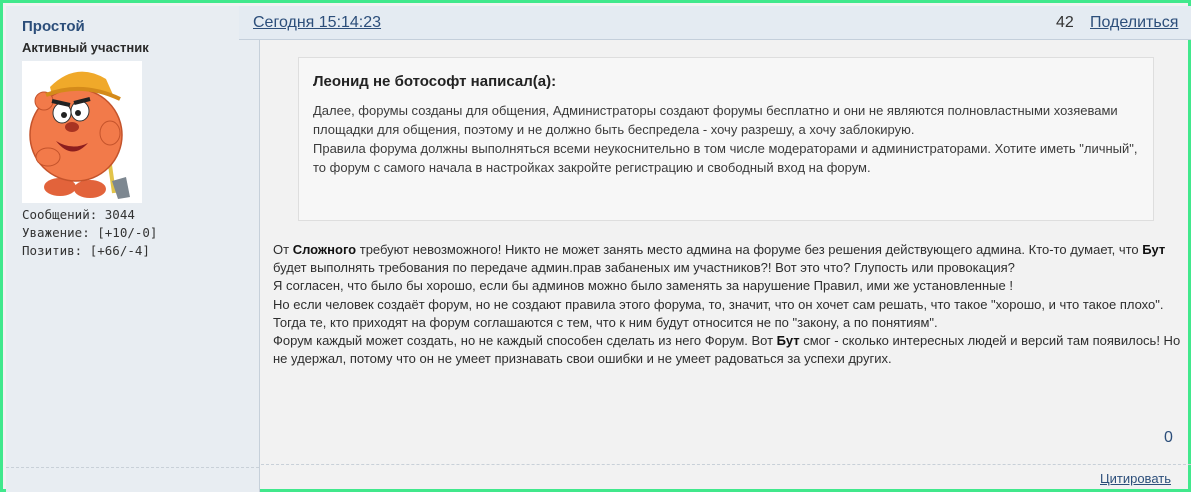 This screenshot has width=1191, height=492. I want to click on avatar, so click(82, 132).